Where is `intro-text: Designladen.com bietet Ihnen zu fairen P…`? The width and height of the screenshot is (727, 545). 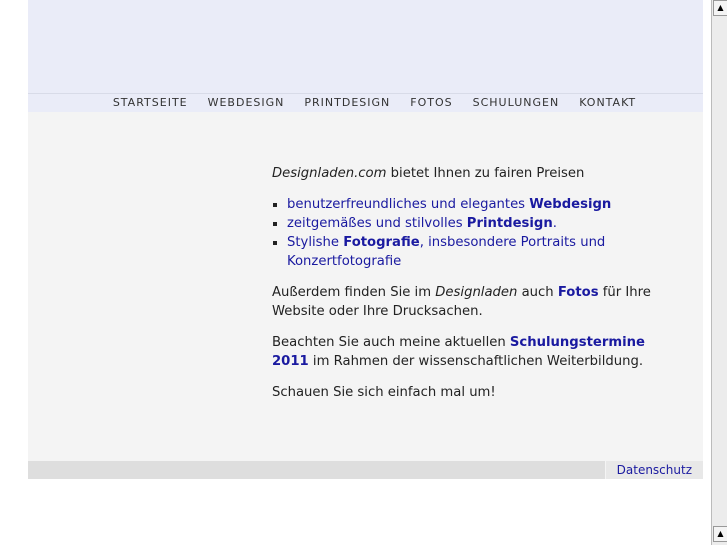 intro-text: Designladen.com bietet Ihnen zu fairen P… is located at coordinates (462, 173).